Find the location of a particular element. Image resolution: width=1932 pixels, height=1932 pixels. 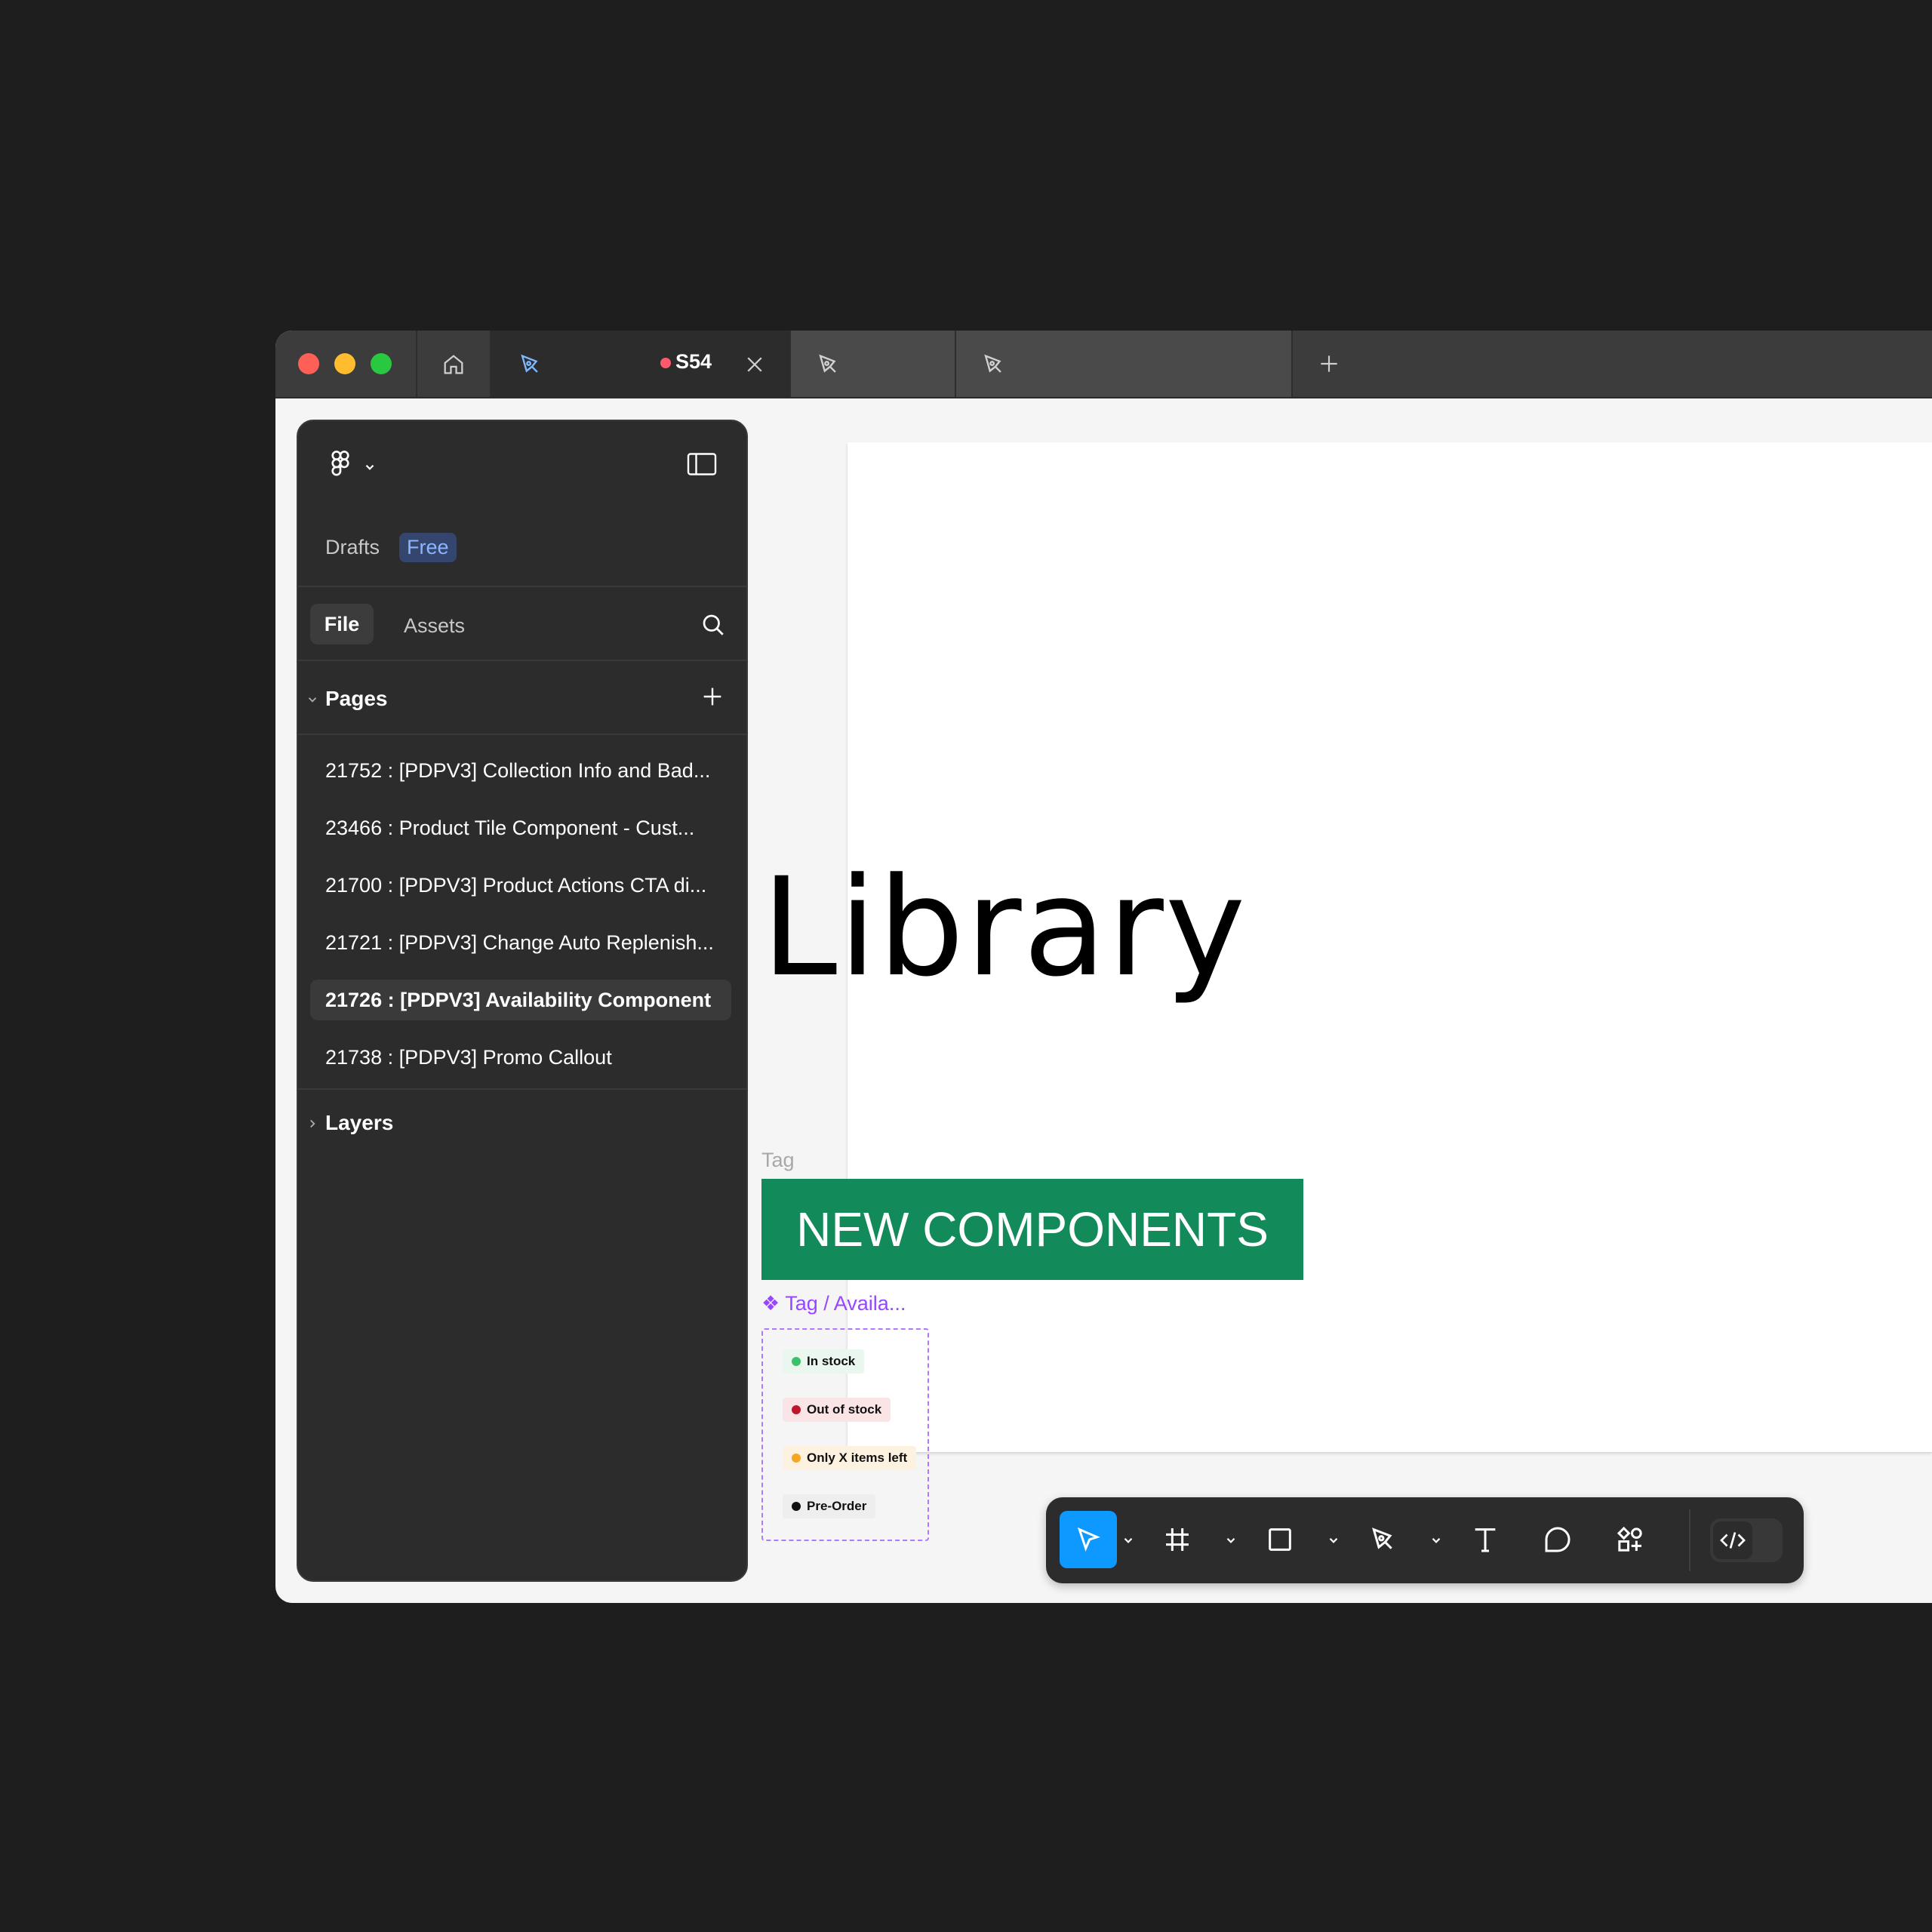

maximize-window-button is located at coordinates (381, 363).